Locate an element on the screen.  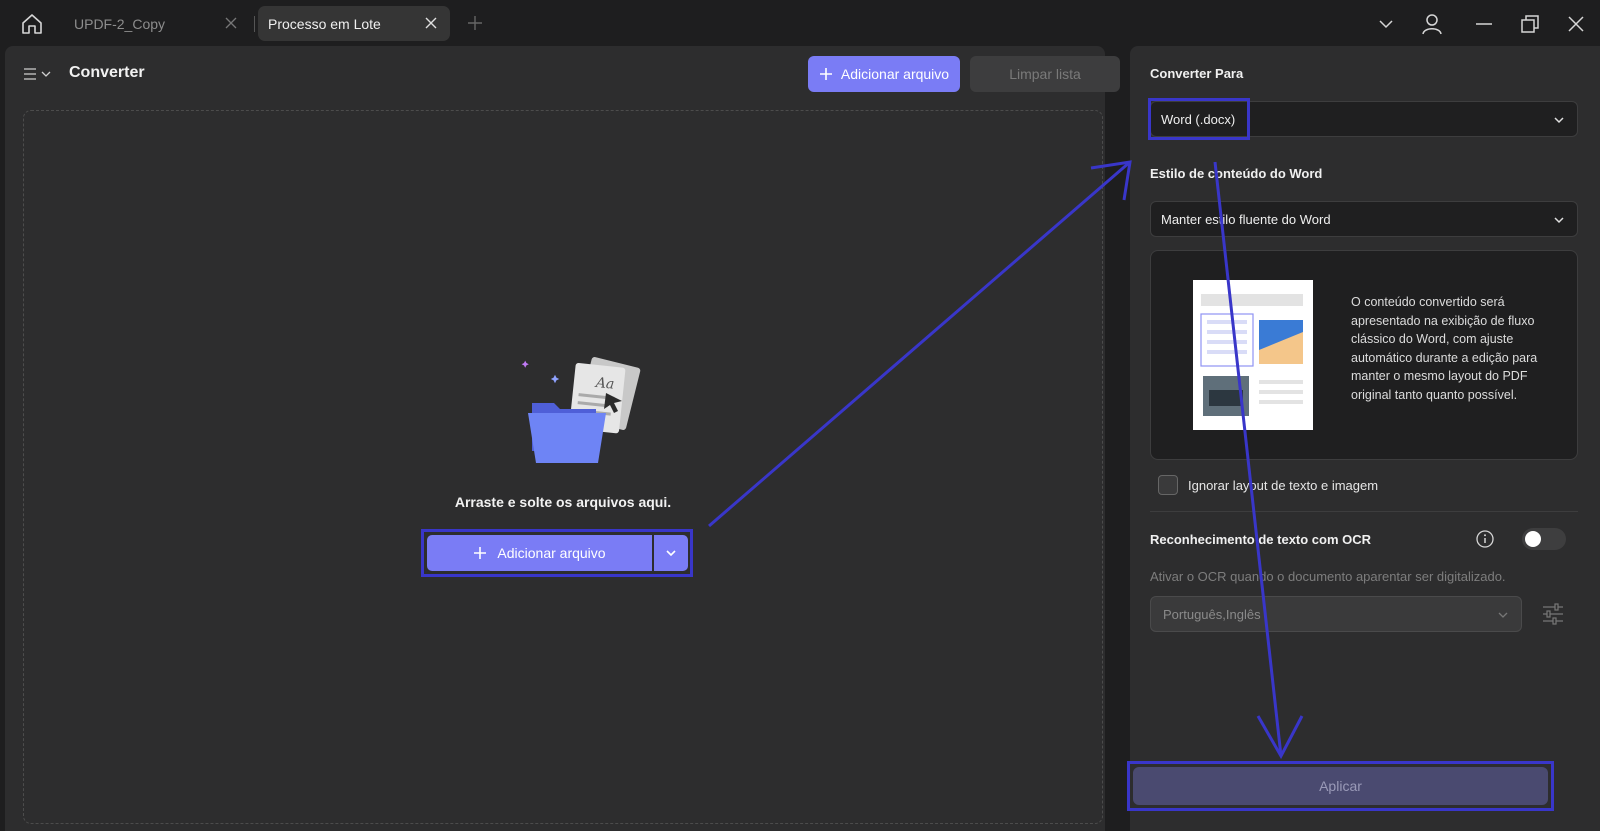
add-file-center-label: Adicionar arquivo is located at coordinates (551, 553).